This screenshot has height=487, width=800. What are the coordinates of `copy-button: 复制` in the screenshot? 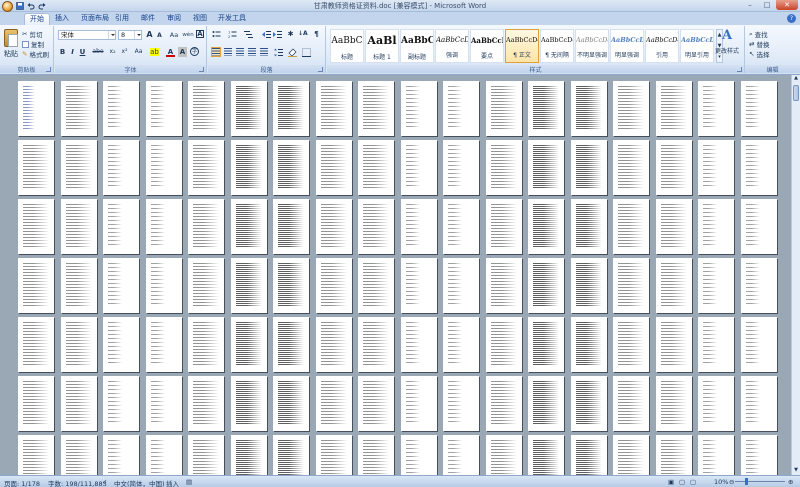 It's located at (33, 44).